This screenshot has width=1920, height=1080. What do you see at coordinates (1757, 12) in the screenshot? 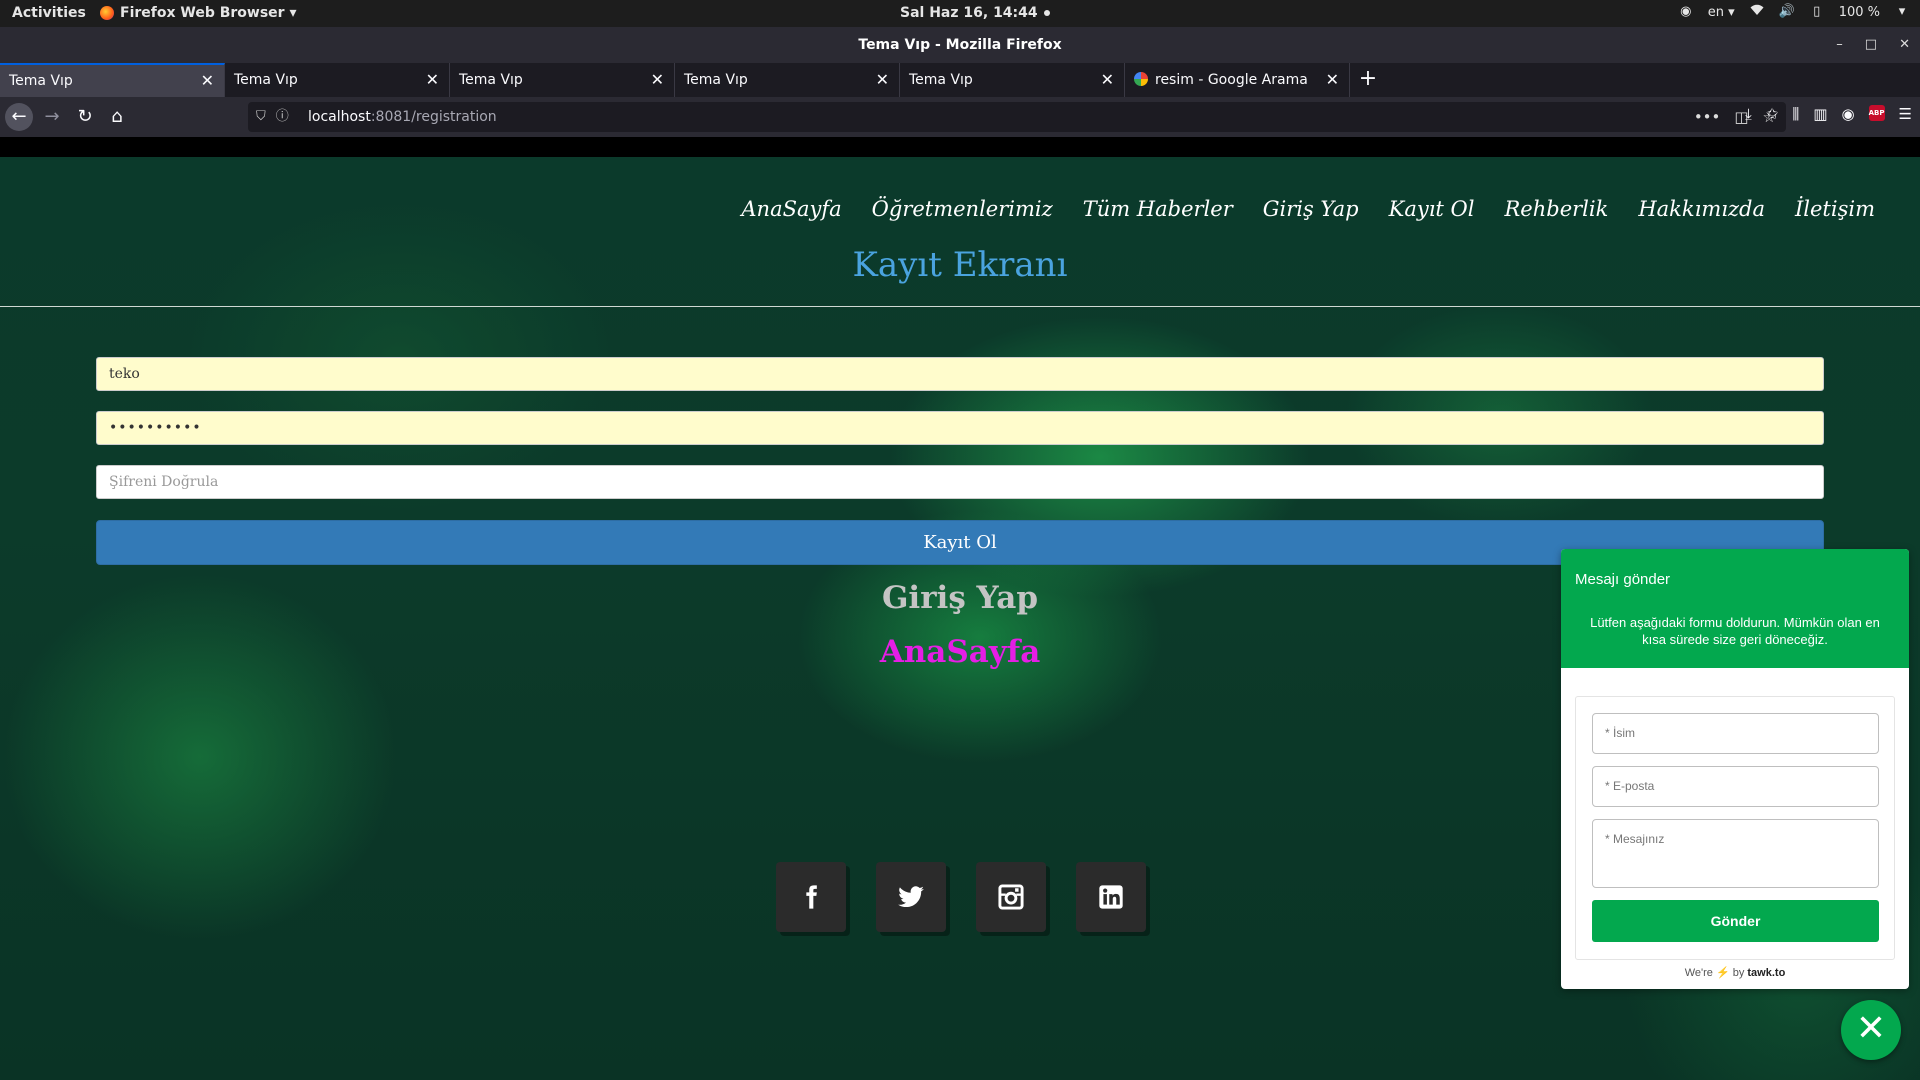
I see `wifi-icon` at bounding box center [1757, 12].